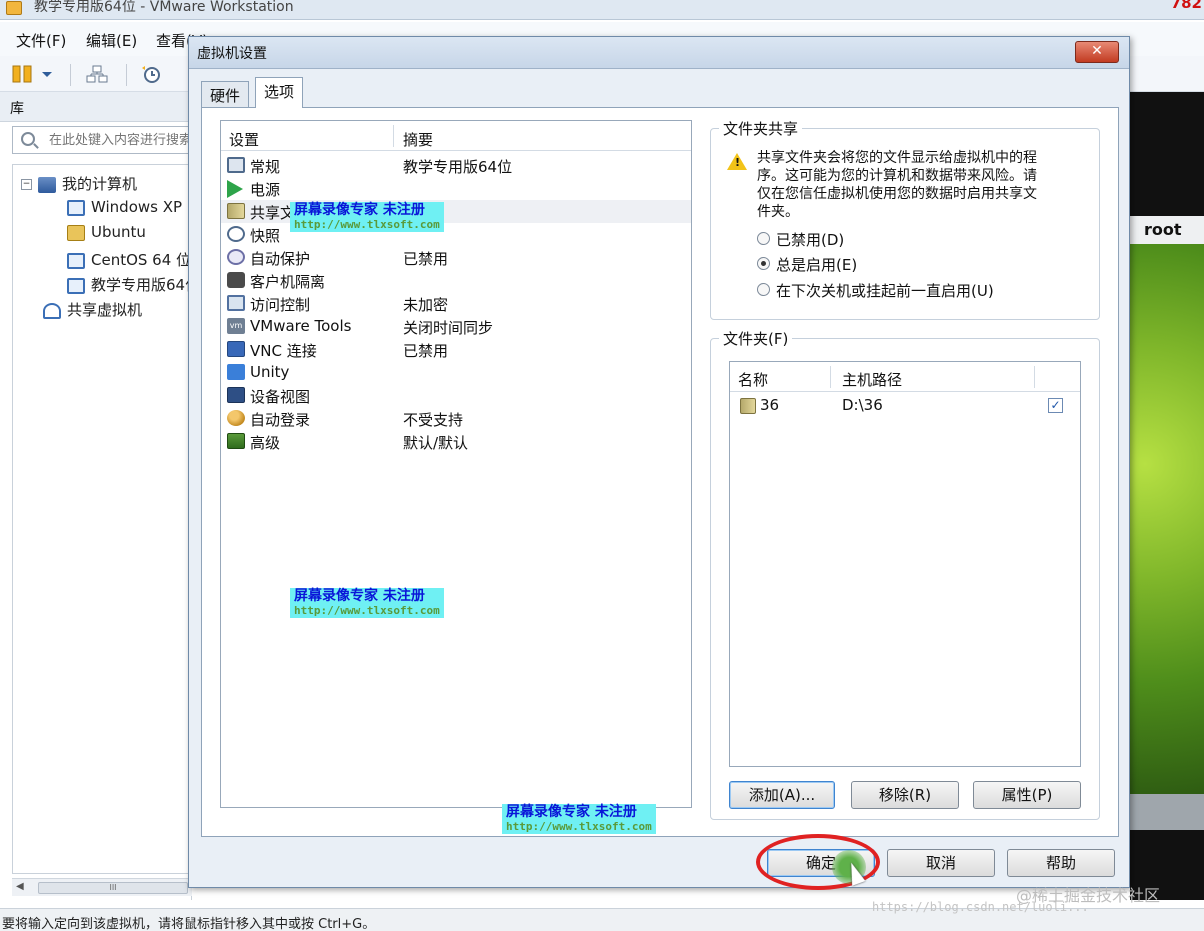  I want to click on settings-row-autoprotect: 自动保护 已禁用, so click(456, 257).